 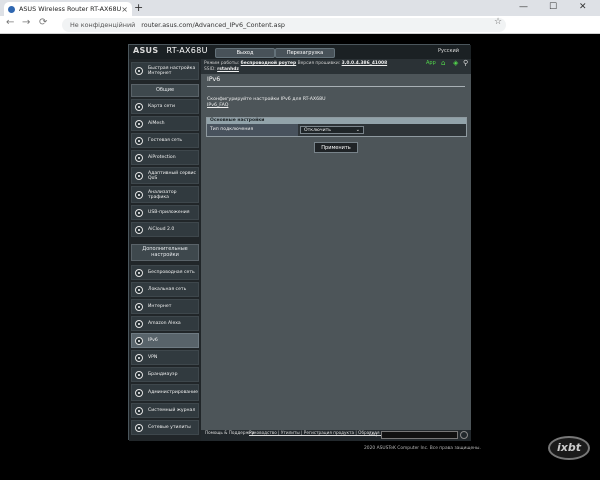 What do you see at coordinates (139, 289) in the screenshot?
I see `lan-icon` at bounding box center [139, 289].